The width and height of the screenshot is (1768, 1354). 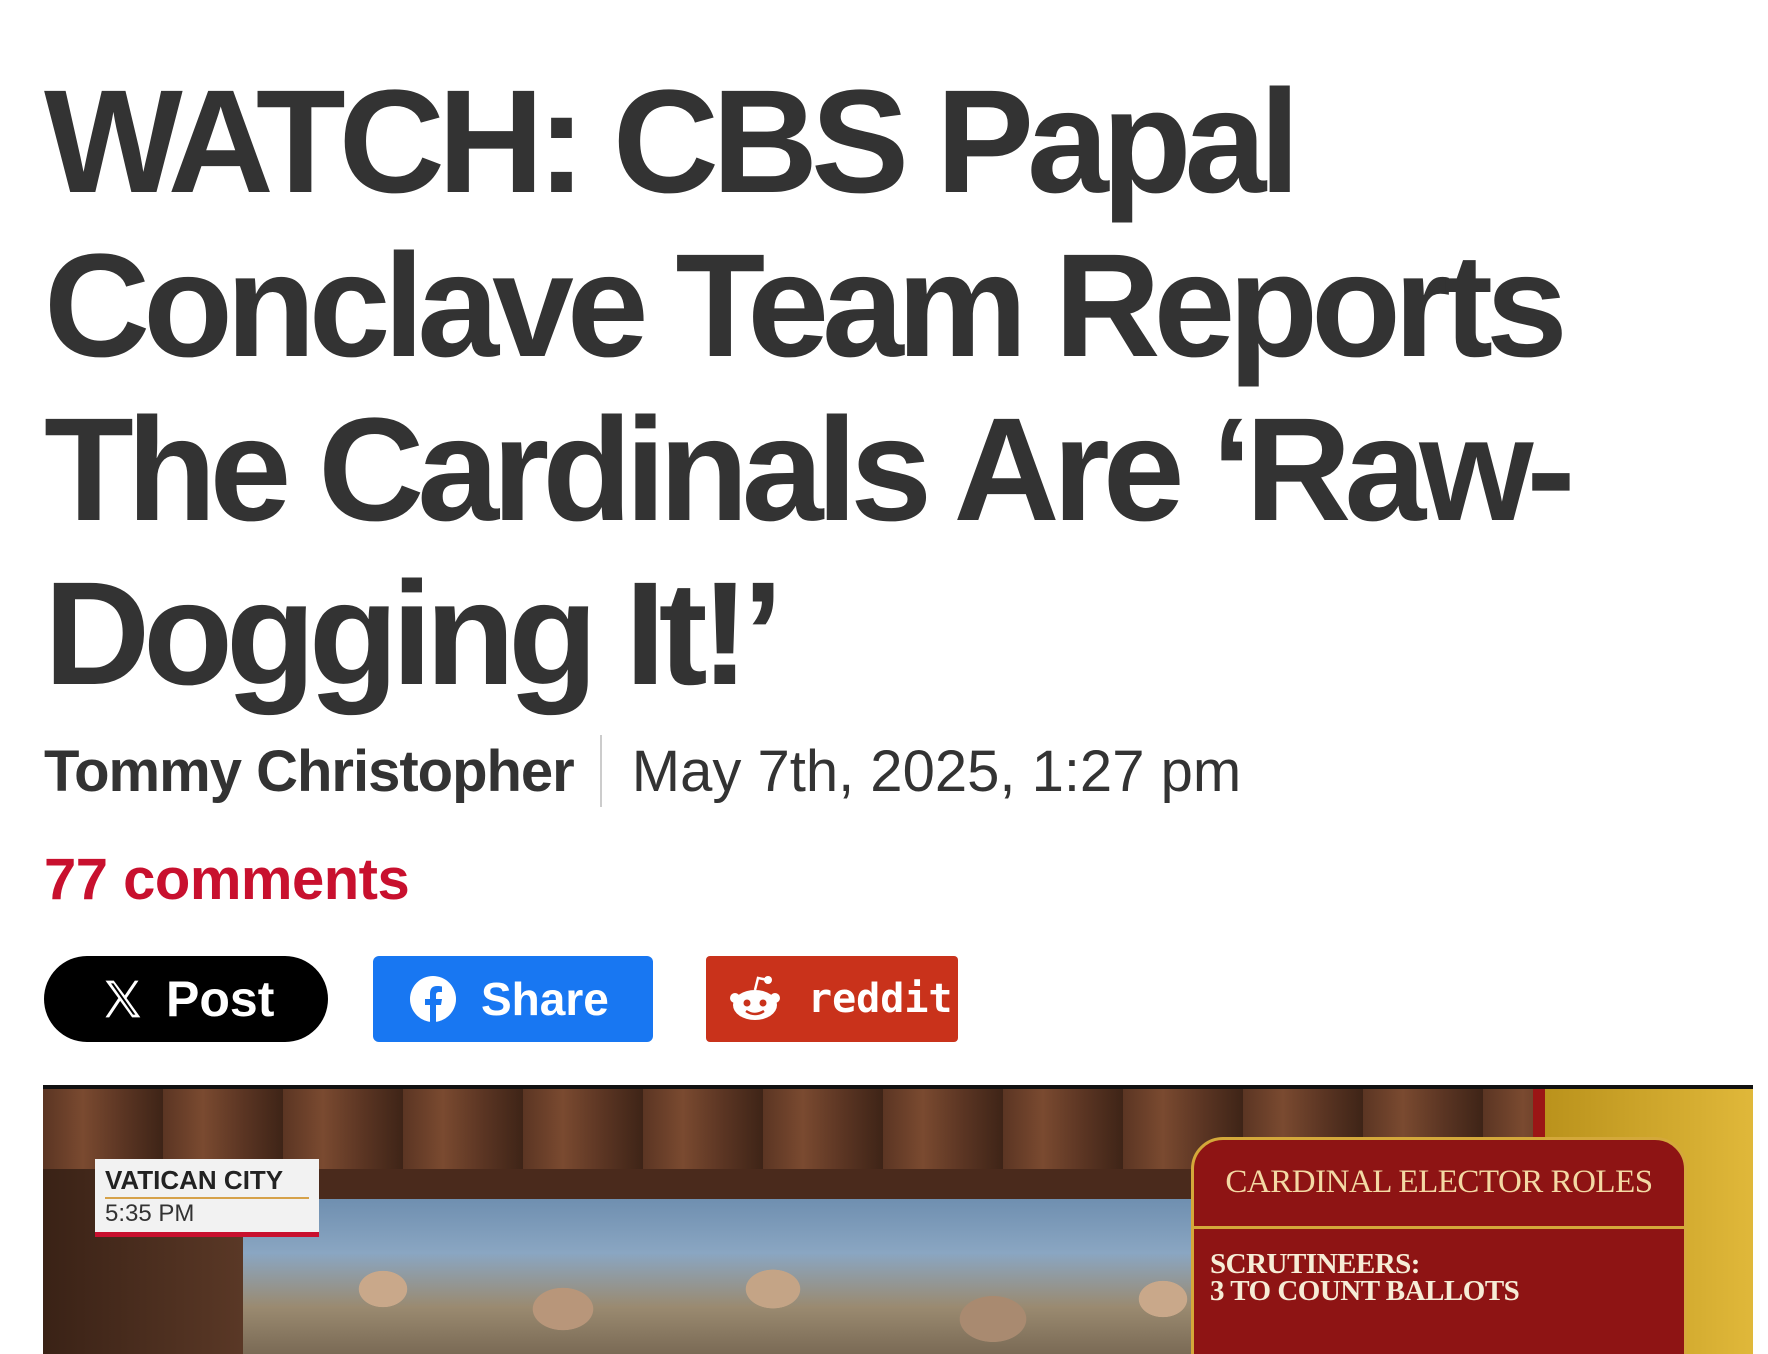 What do you see at coordinates (936, 771) in the screenshot?
I see `publish-date: May 7th, 2025, 1:27 pm` at bounding box center [936, 771].